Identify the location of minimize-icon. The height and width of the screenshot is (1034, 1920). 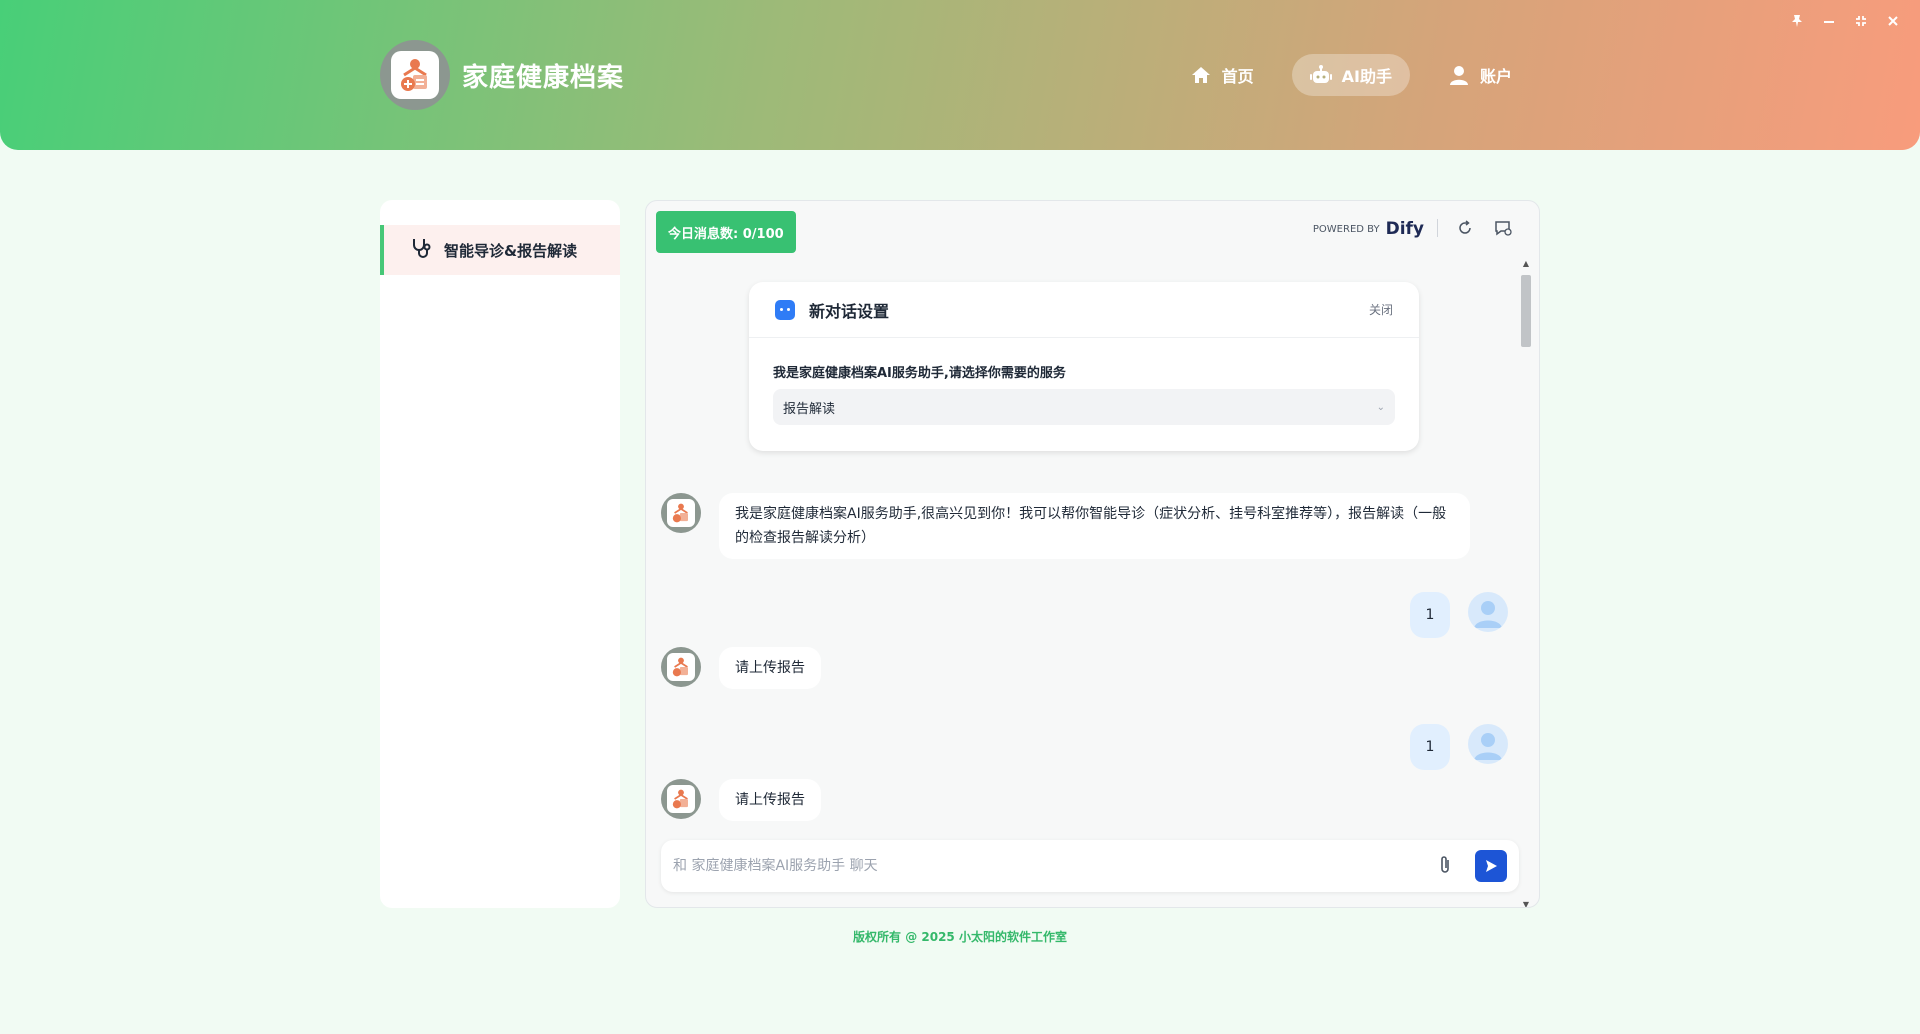
(1829, 23).